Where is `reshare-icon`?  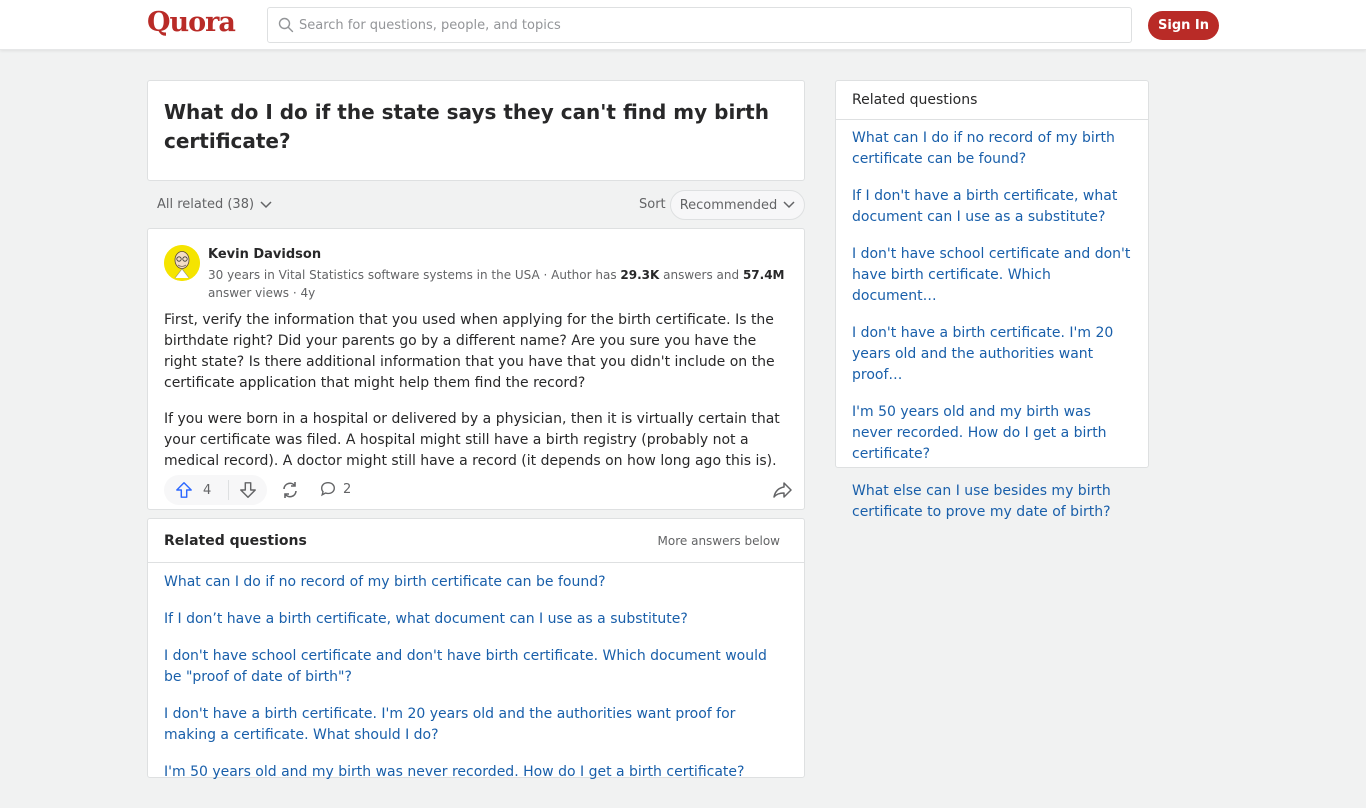
reshare-icon is located at coordinates (290, 490).